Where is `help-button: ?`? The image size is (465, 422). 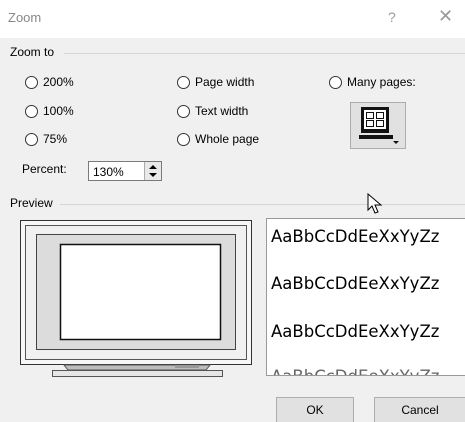 help-button: ? is located at coordinates (392, 17).